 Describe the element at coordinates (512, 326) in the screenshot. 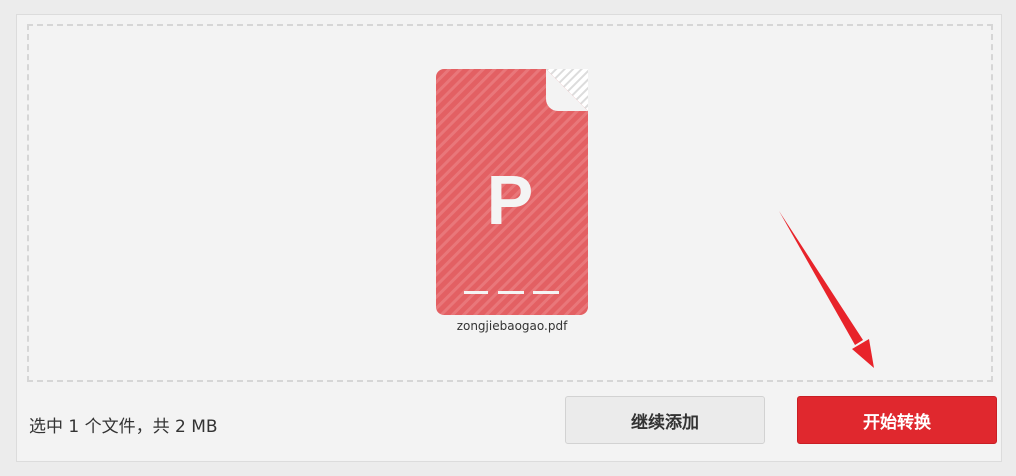

I see `file-name: zongjiebaogao.pdf` at that location.